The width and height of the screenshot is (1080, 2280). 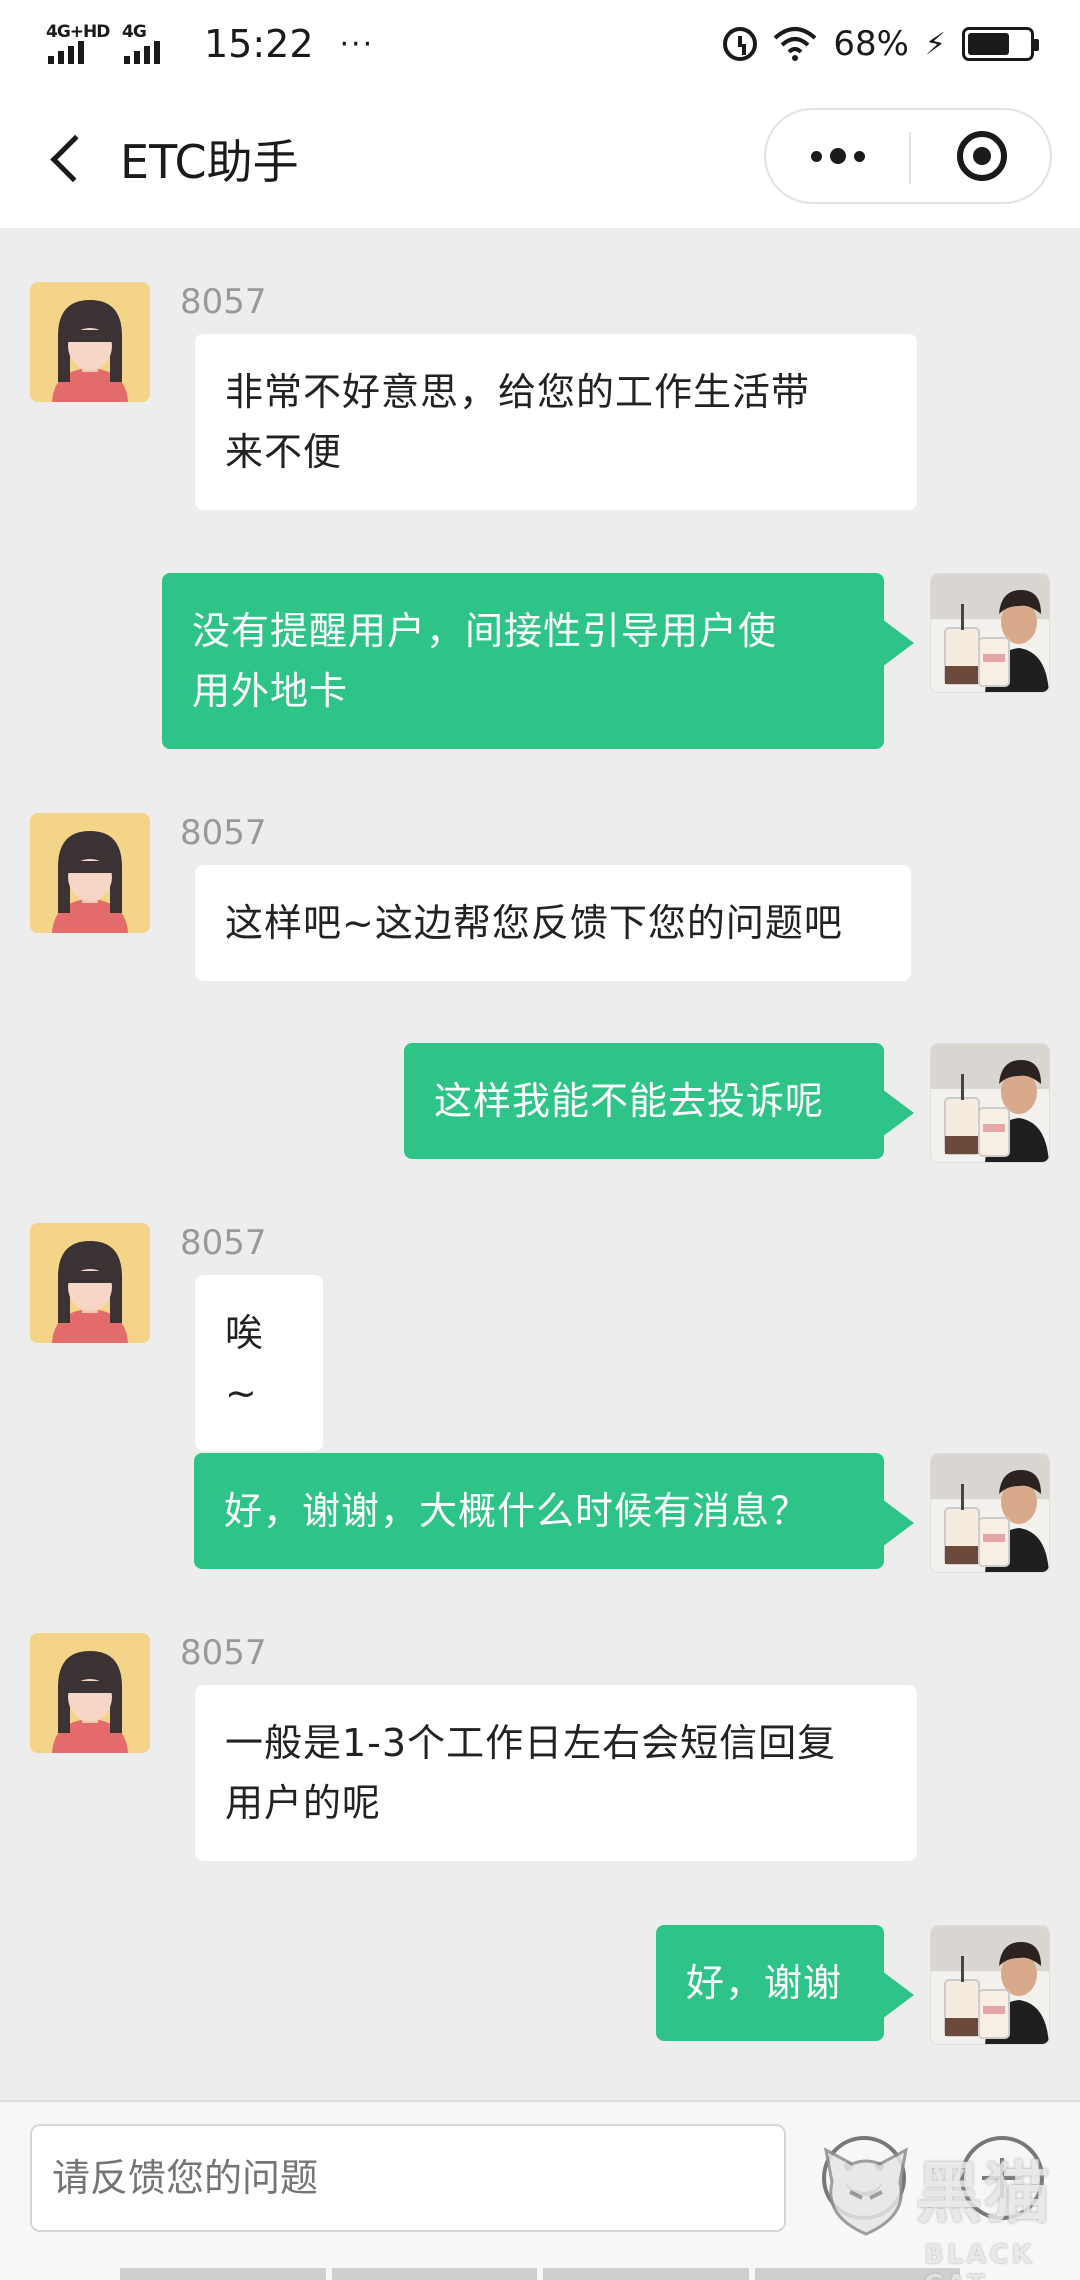 I want to click on battery-icon, so click(x=1000, y=44).